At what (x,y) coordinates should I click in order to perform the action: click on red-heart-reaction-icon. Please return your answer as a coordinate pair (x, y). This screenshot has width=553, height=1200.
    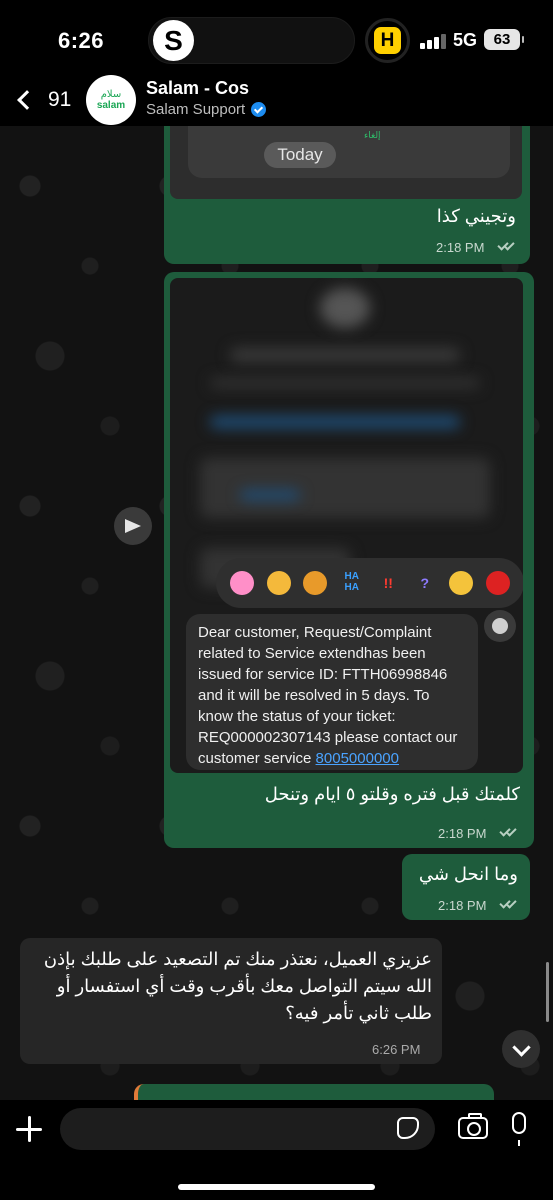
    Looking at the image, I should click on (497, 583).